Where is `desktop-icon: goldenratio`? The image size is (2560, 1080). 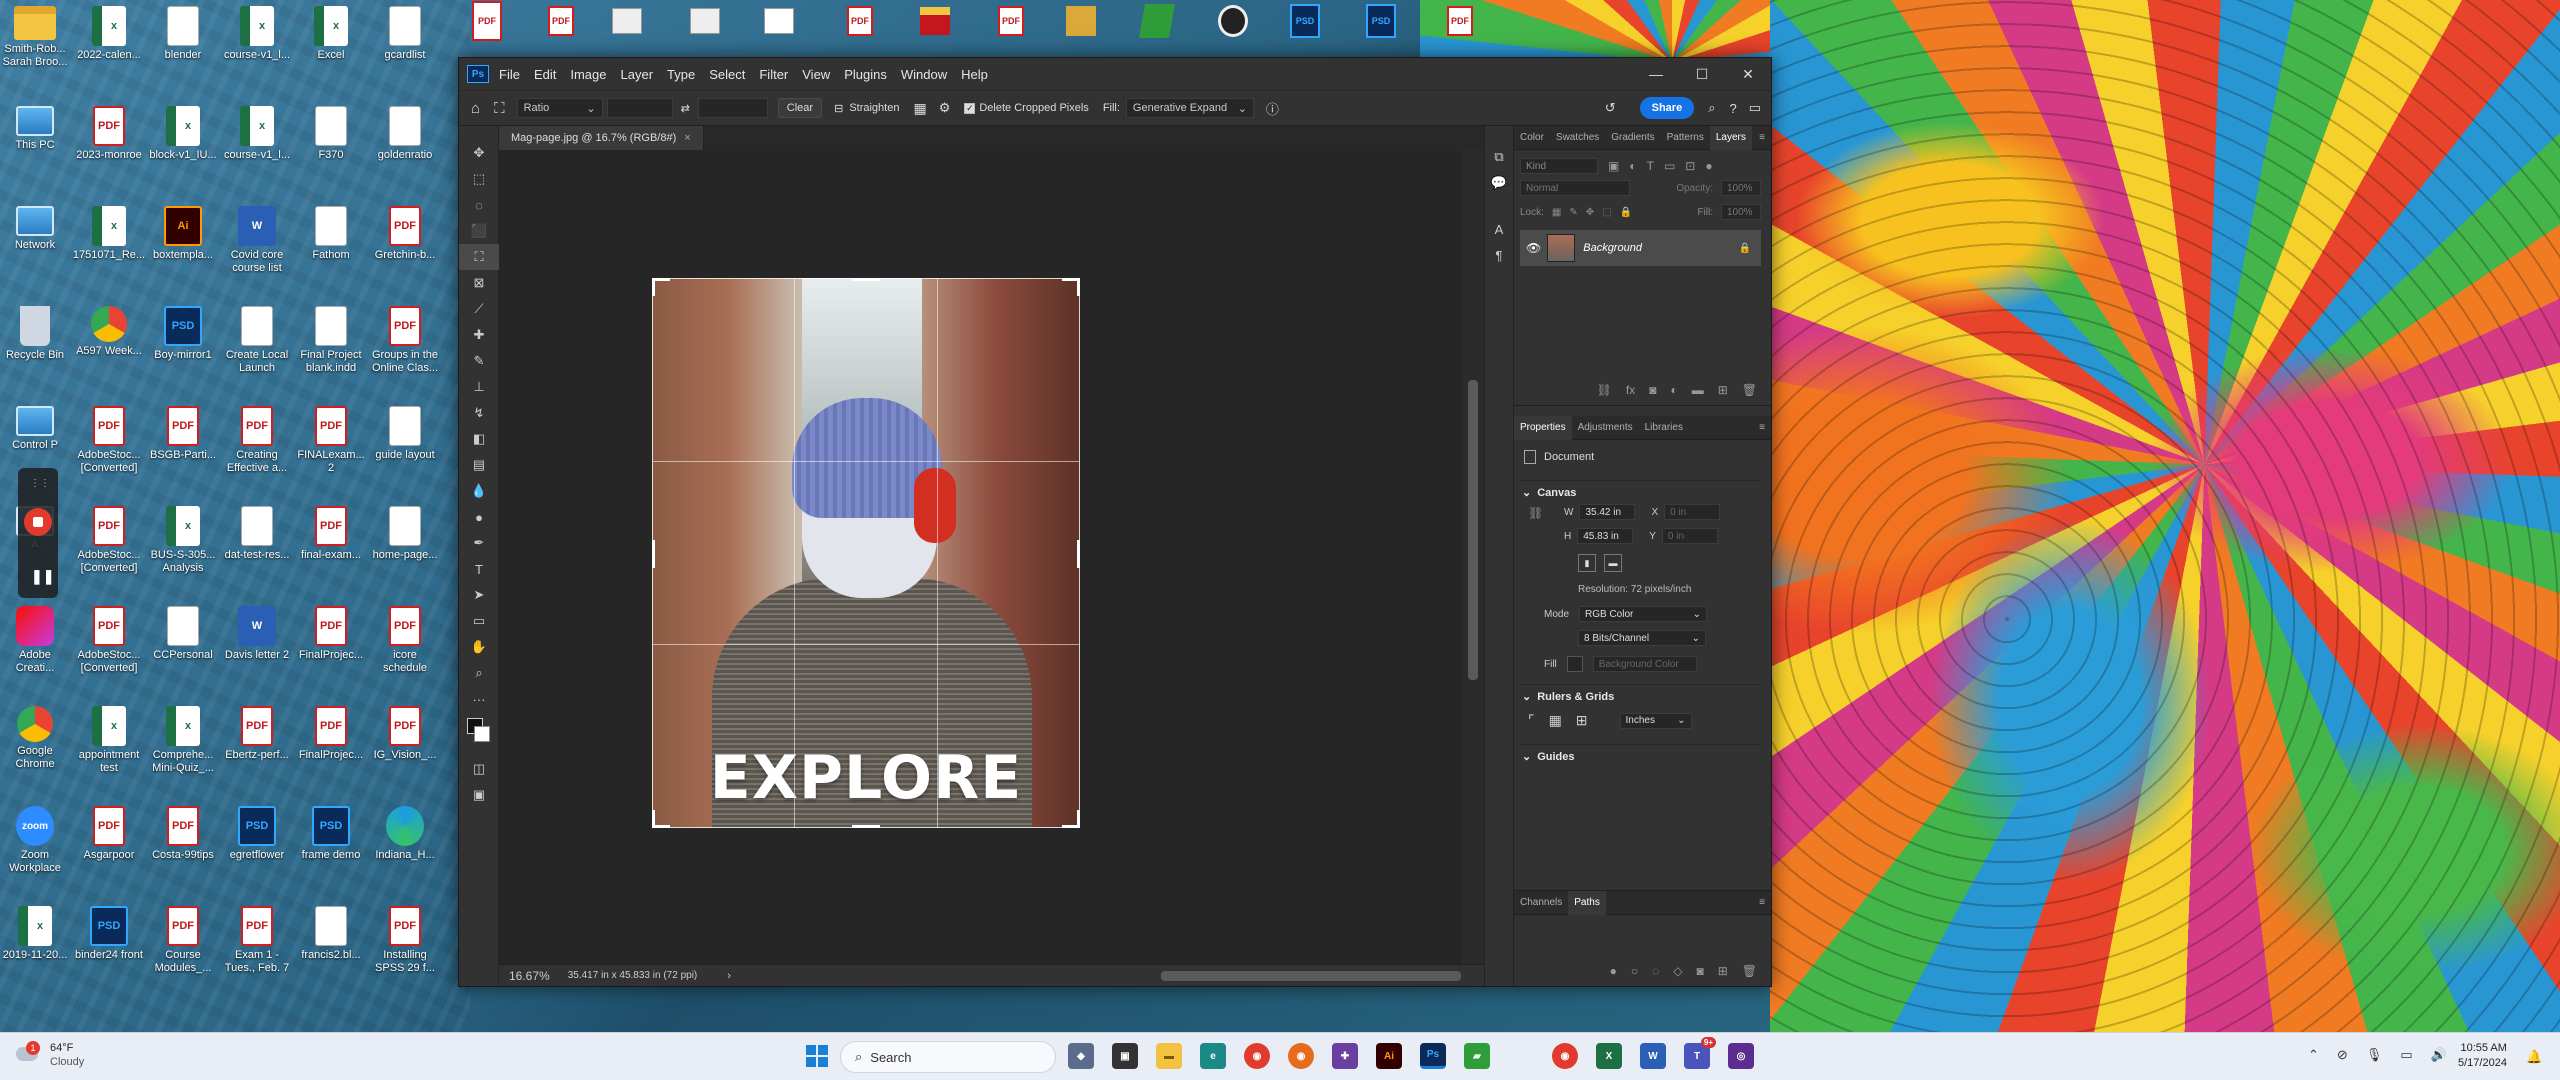 desktop-icon: goldenratio is located at coordinates (405, 134).